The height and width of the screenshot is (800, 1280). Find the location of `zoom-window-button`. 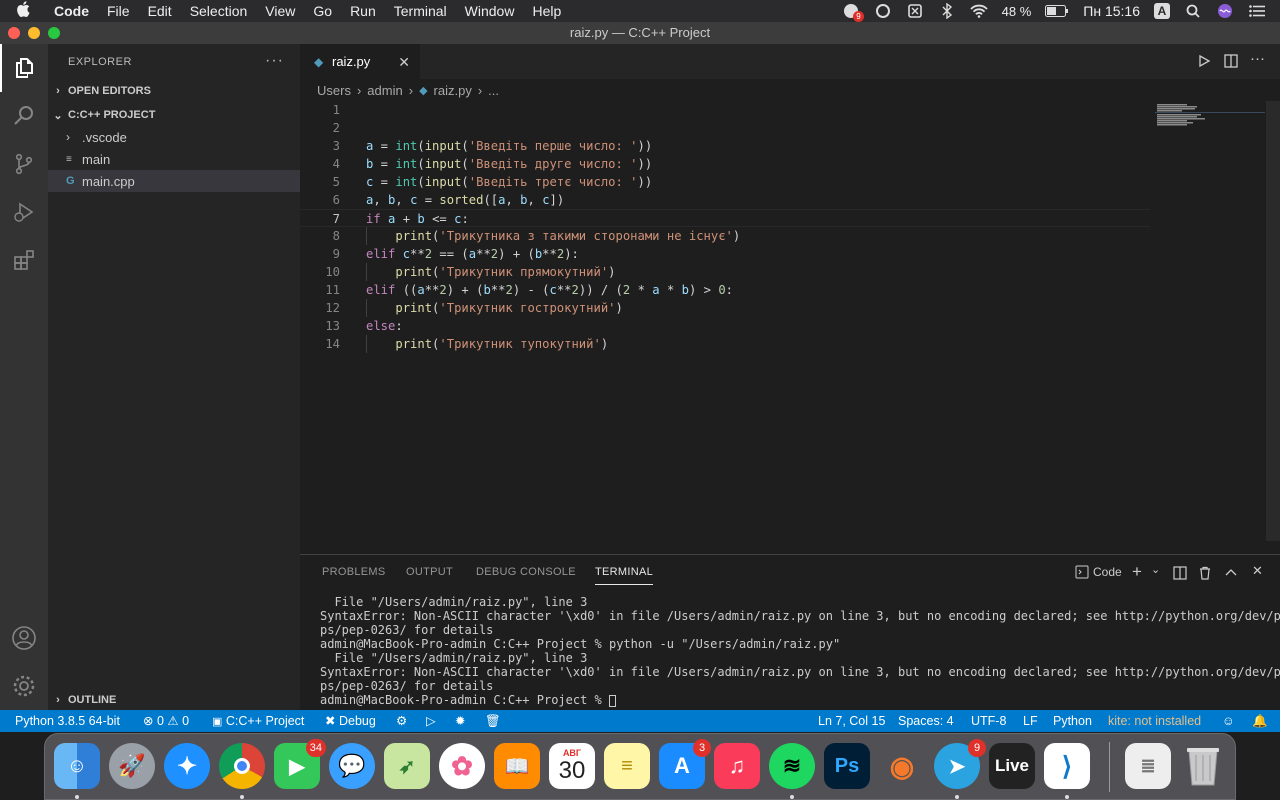

zoom-window-button is located at coordinates (54, 33).